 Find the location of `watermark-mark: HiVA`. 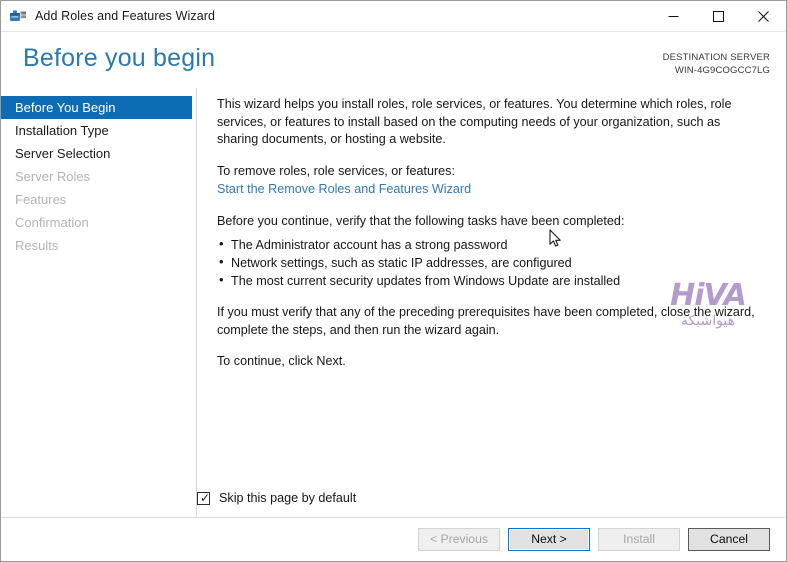

watermark-mark: HiVA is located at coordinates (708, 296).